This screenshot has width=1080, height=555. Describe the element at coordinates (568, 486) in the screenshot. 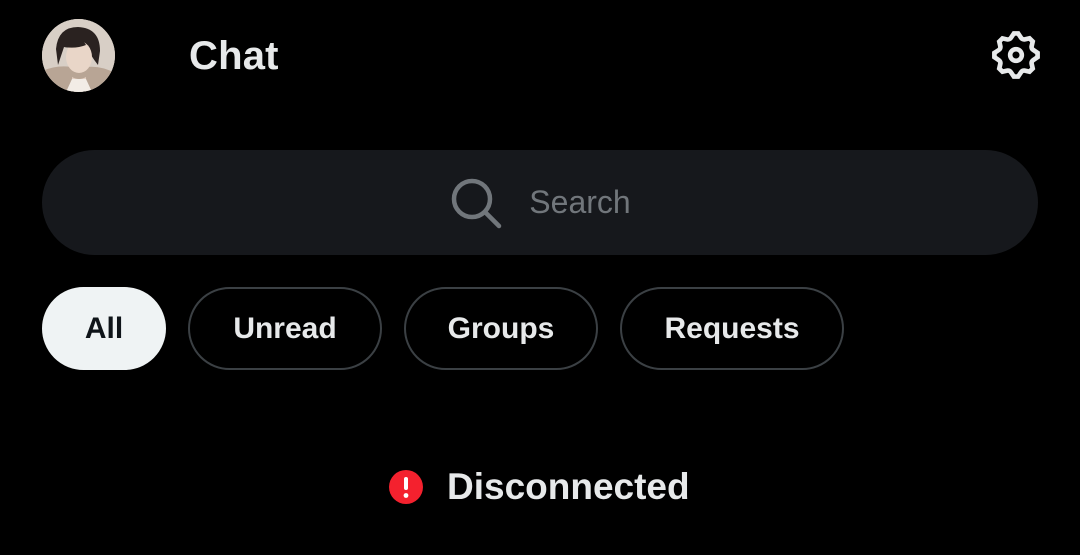

I see `status-text: Disconnected` at that location.